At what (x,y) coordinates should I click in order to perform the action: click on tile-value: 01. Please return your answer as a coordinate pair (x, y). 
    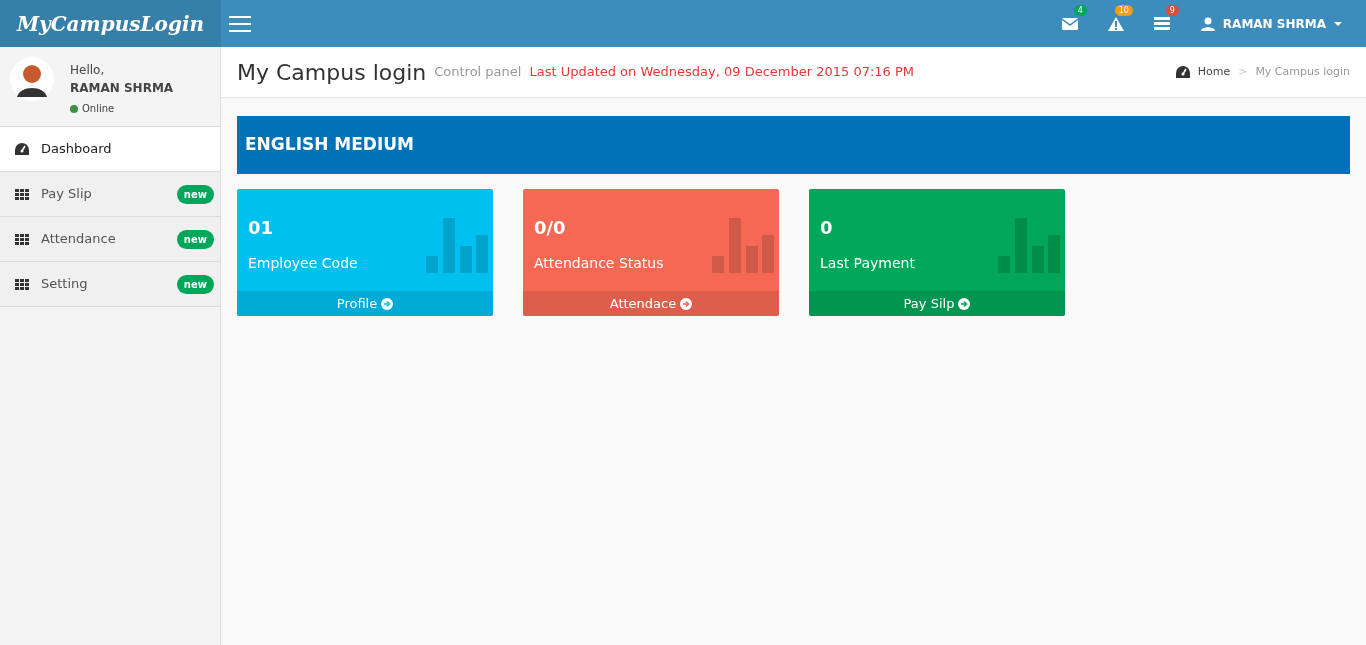
    Looking at the image, I should click on (261, 228).